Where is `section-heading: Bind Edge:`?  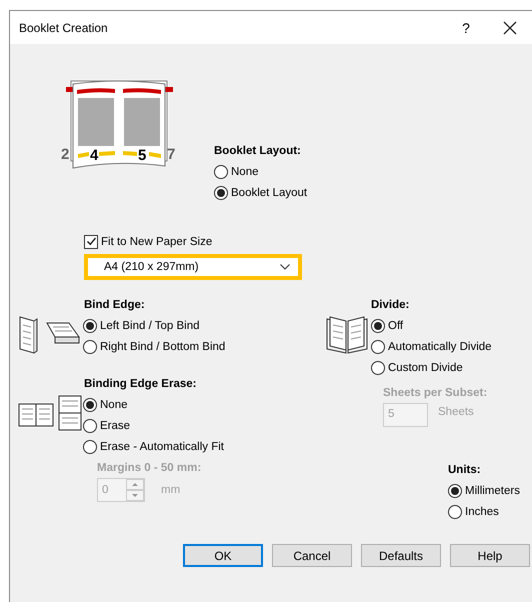 section-heading: Bind Edge: is located at coordinates (115, 305).